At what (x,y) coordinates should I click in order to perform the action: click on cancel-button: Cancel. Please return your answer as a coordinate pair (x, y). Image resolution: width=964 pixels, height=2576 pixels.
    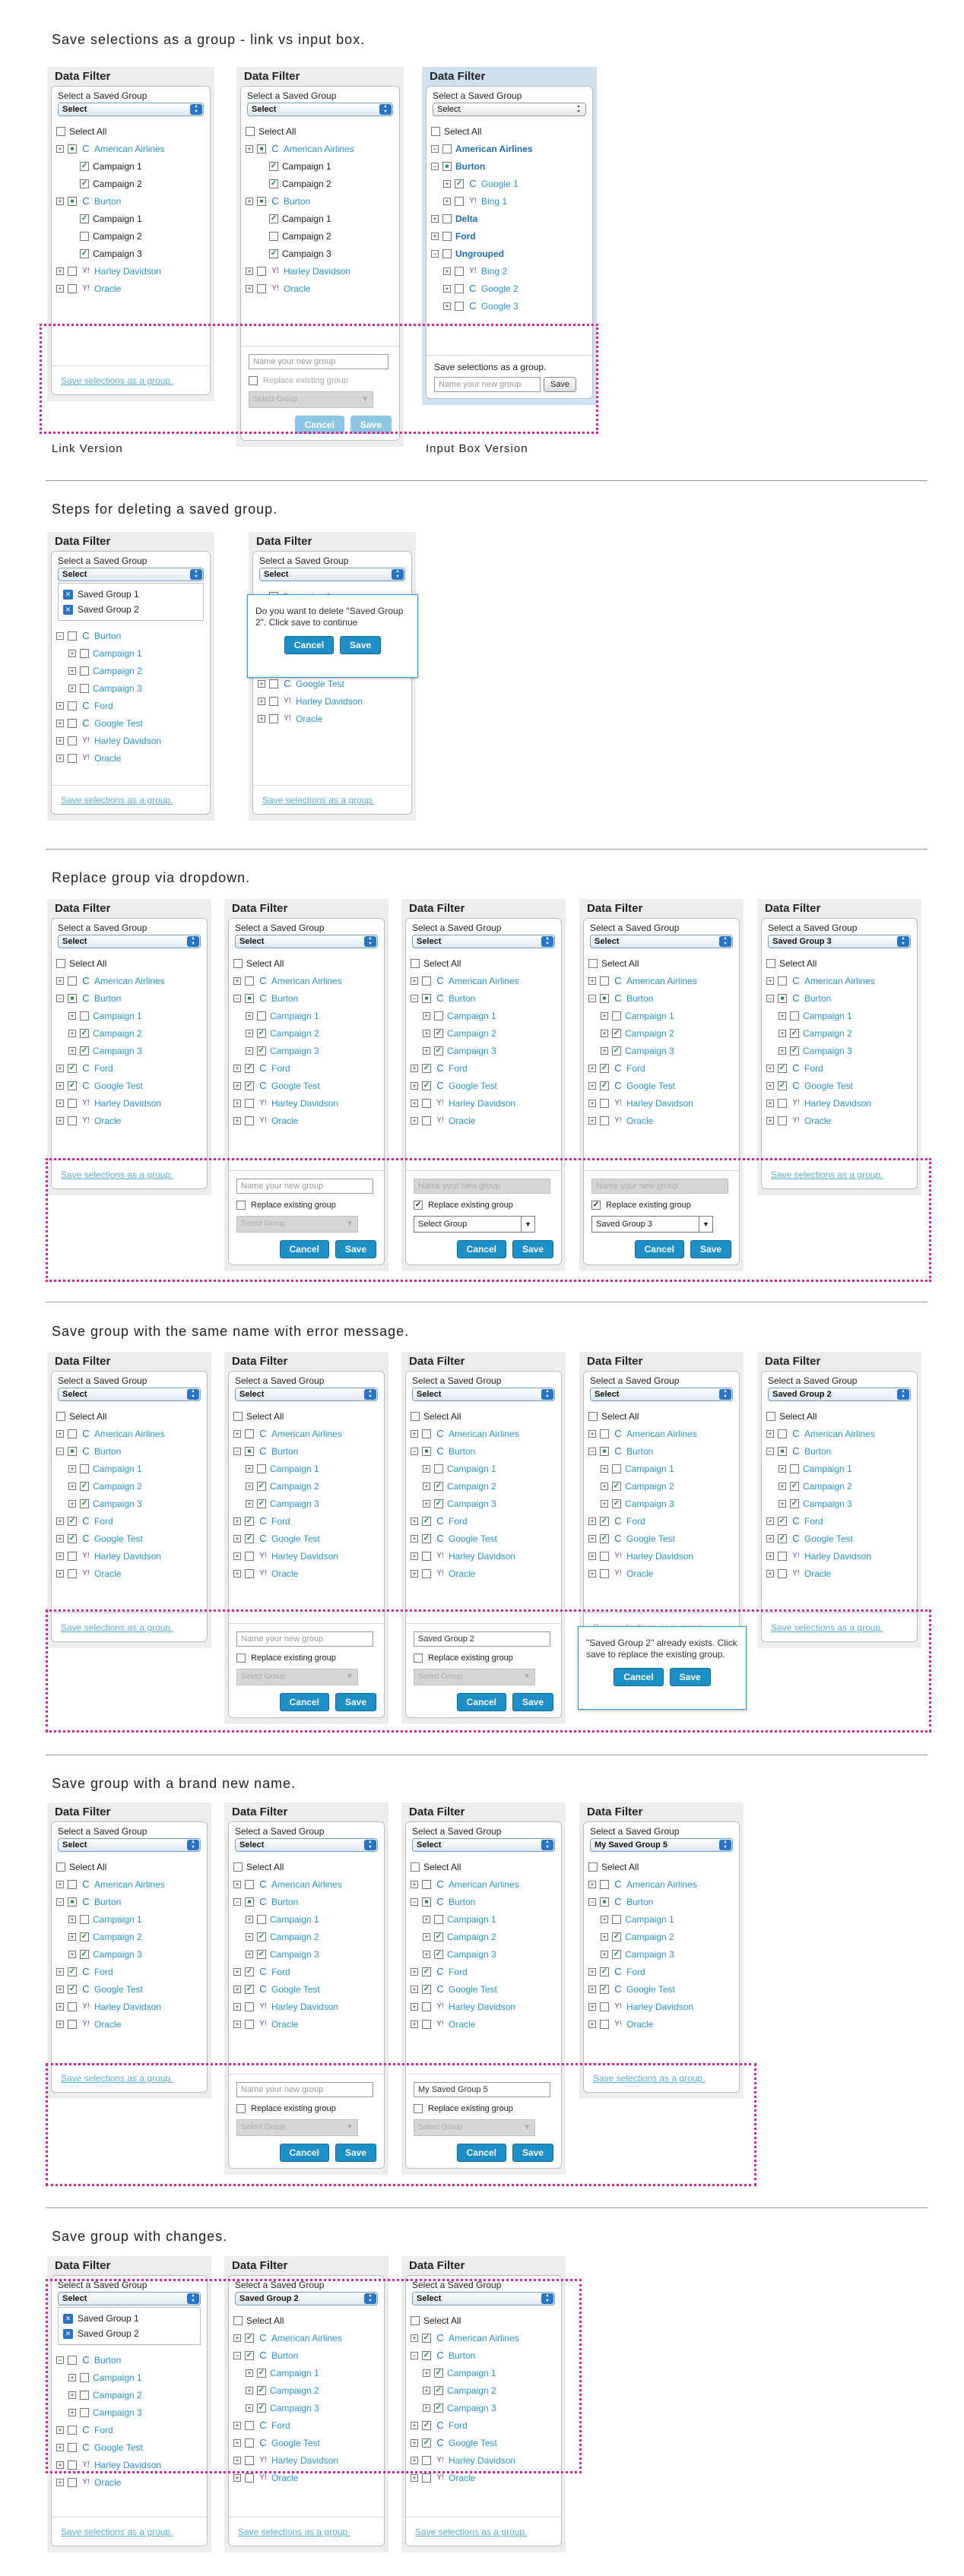
    Looking at the image, I should click on (304, 2153).